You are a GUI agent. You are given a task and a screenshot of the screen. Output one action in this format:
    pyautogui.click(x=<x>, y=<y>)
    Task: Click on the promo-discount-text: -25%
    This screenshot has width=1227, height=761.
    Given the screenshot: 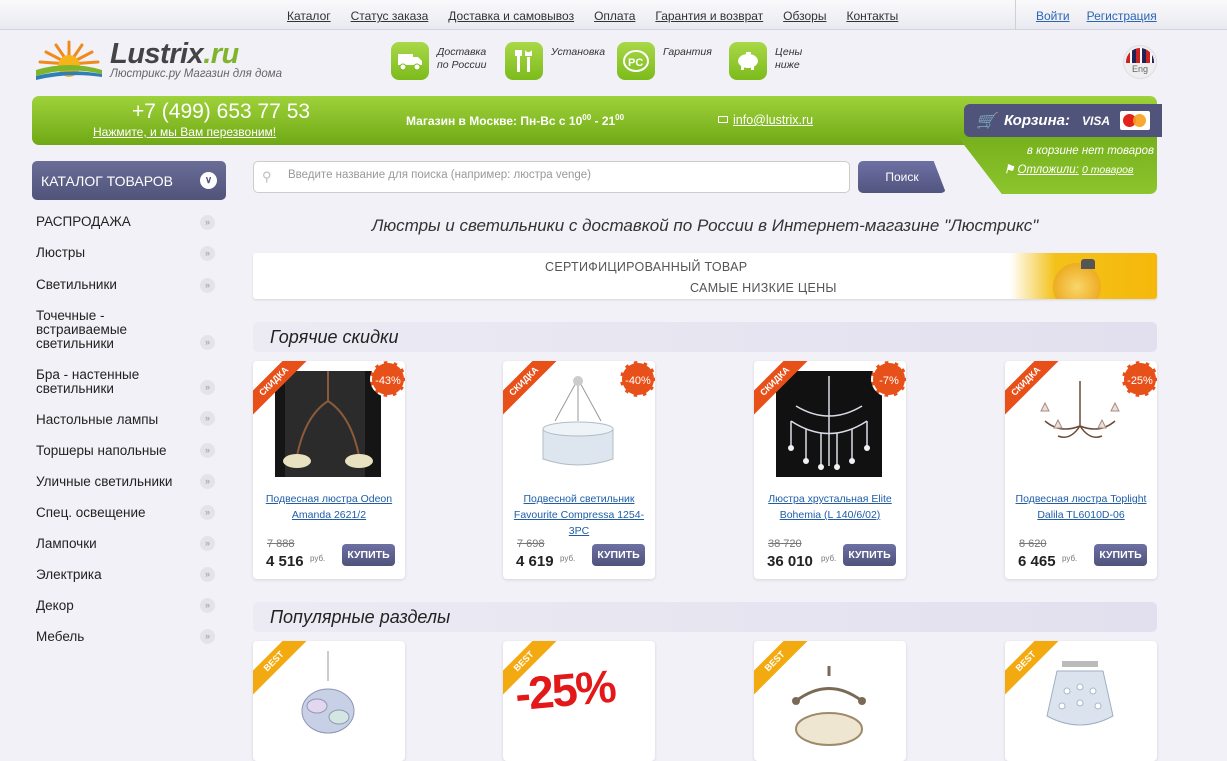 What is the action you would take?
    pyautogui.click(x=564, y=690)
    